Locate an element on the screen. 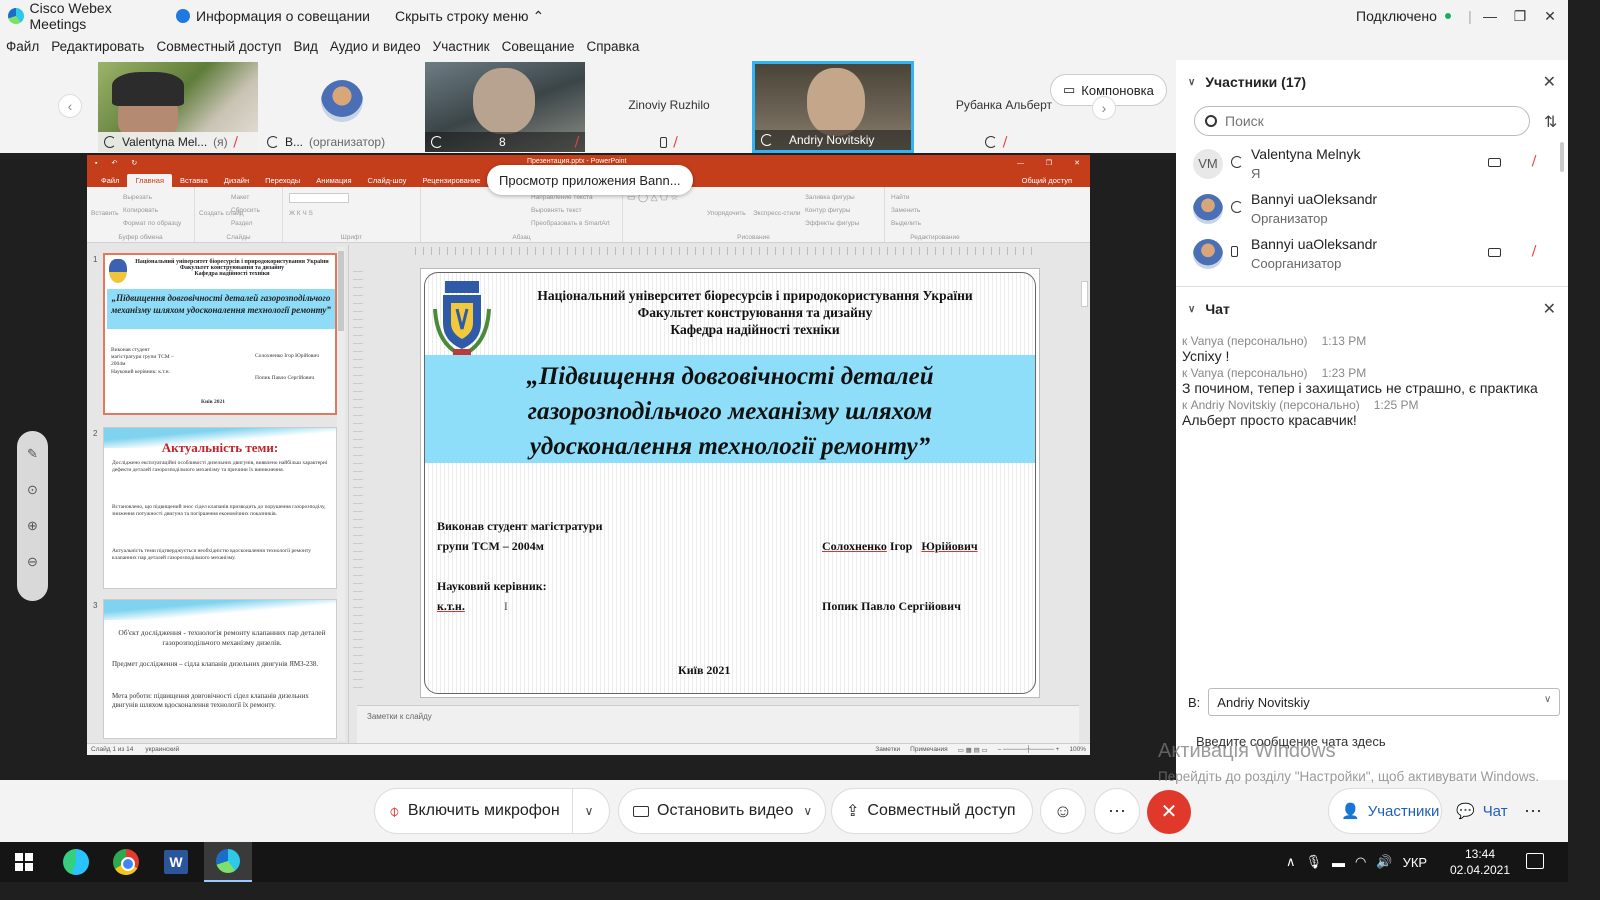 The height and width of the screenshot is (900, 1600). ribbon-layout: Макет is located at coordinates (240, 197).